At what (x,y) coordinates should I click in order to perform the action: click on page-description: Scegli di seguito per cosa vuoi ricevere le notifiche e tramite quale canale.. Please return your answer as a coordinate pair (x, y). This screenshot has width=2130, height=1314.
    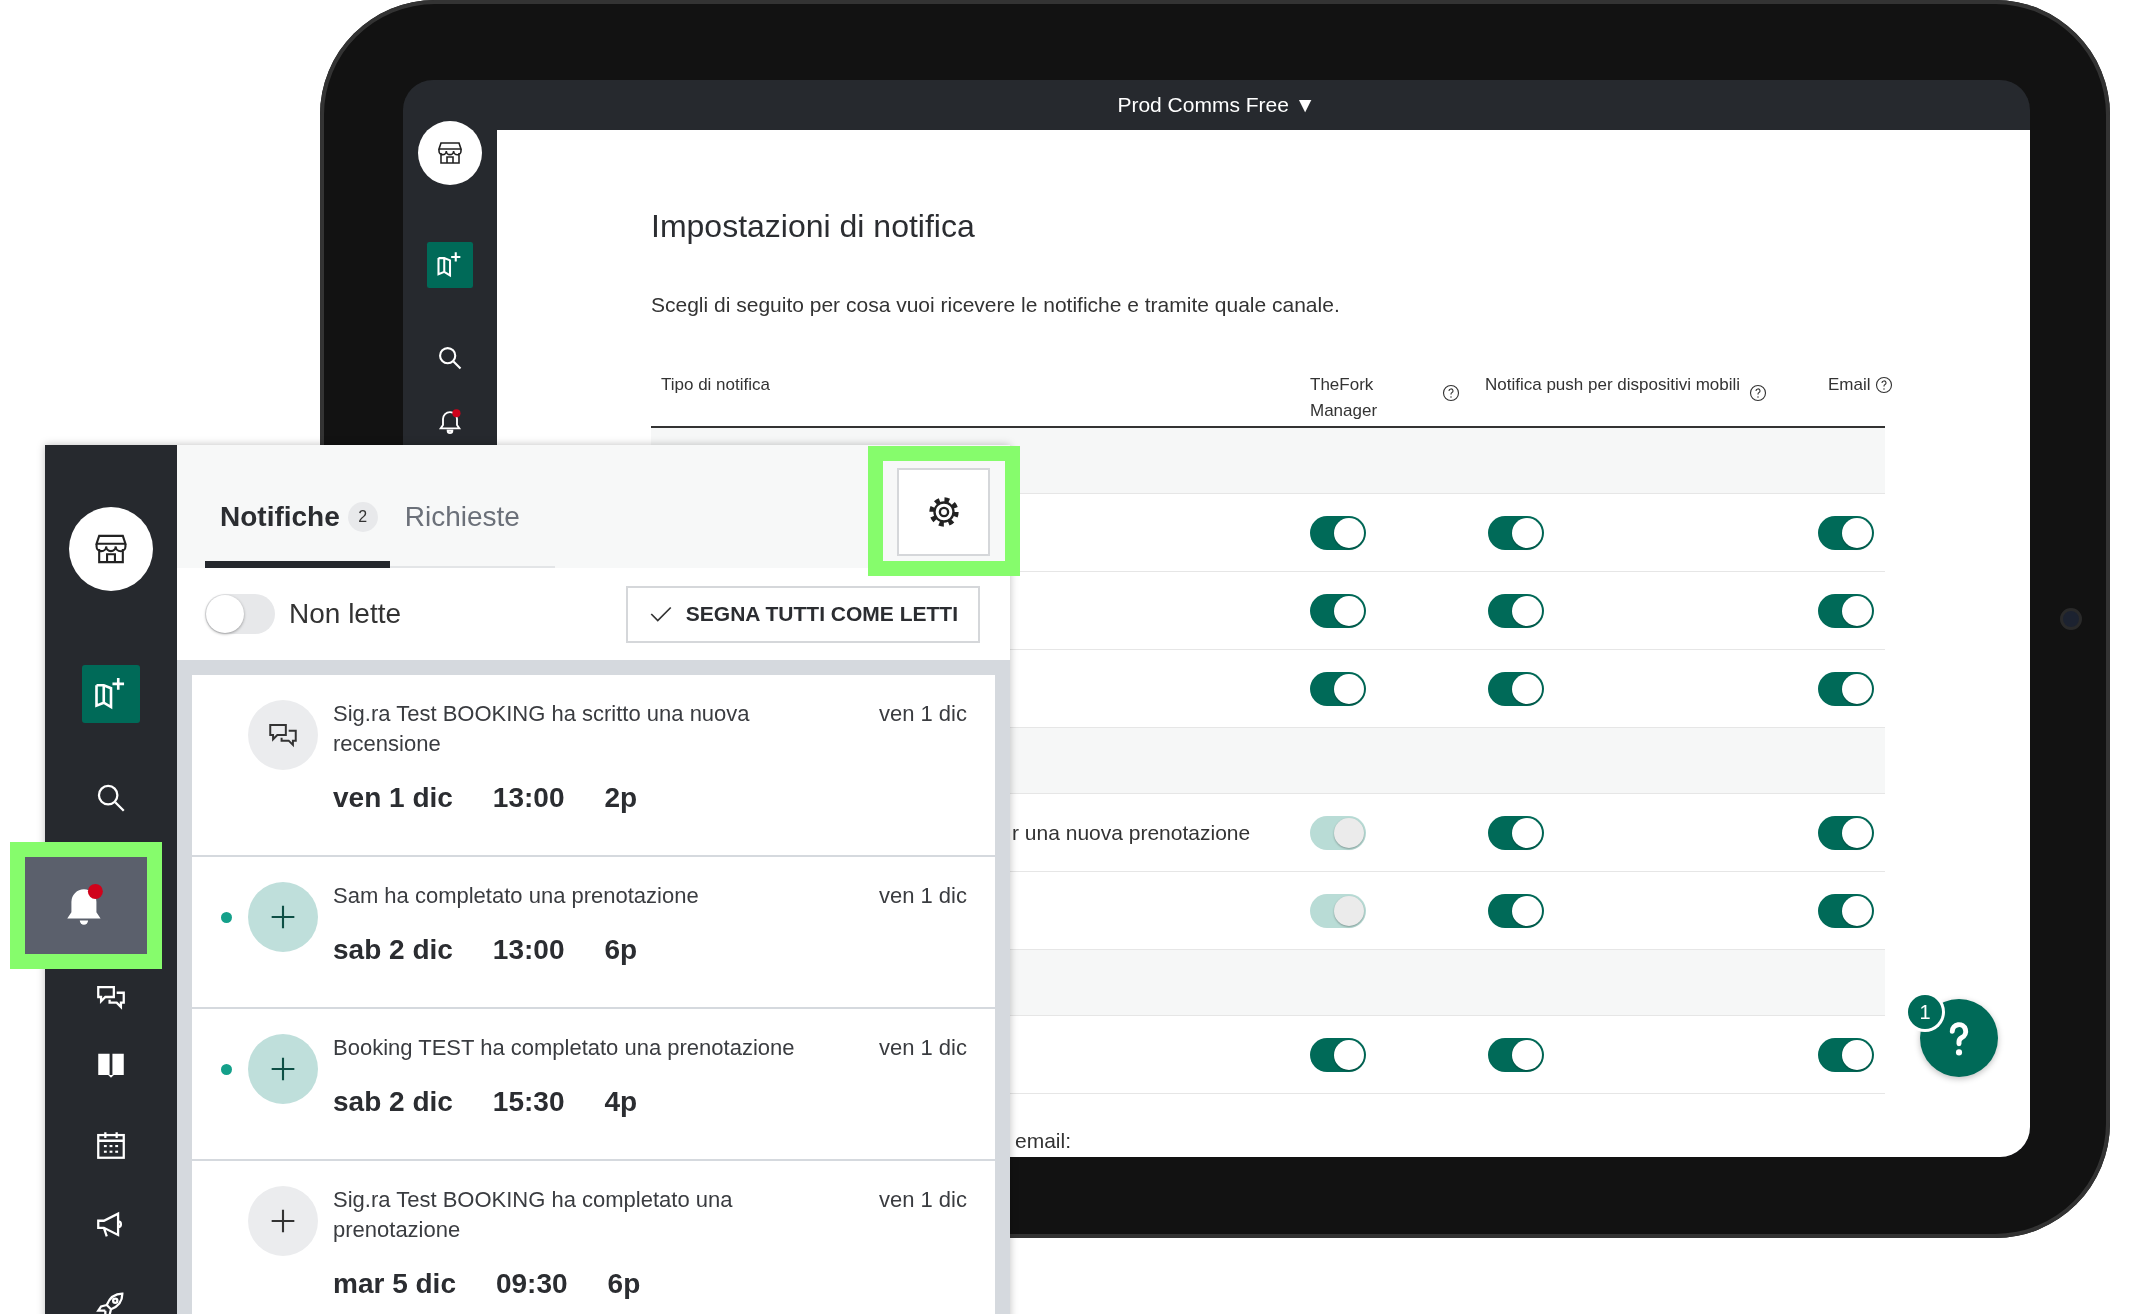
    Looking at the image, I should click on (996, 305).